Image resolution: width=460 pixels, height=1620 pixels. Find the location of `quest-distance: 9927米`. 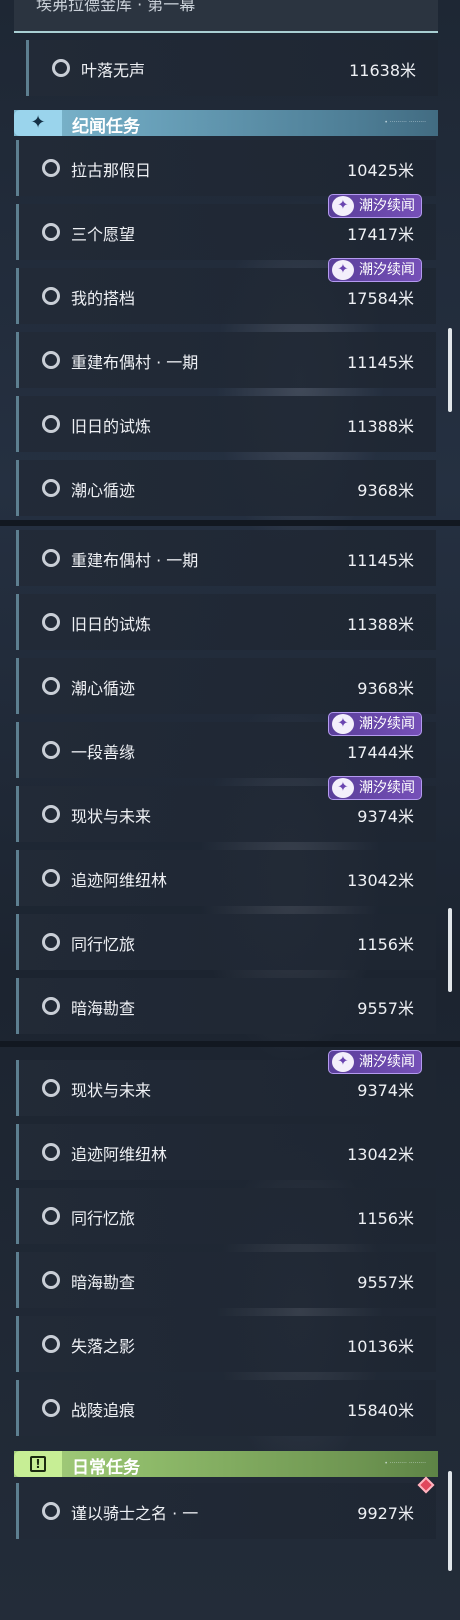

quest-distance: 9927米 is located at coordinates (385, 1513).